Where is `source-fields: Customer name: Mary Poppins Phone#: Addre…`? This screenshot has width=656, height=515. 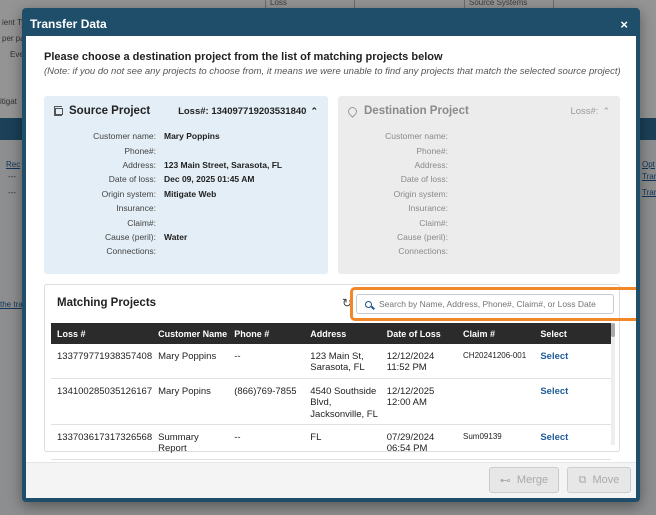
source-fields: Customer name: Mary Poppins Phone#: Addre… is located at coordinates (186, 194).